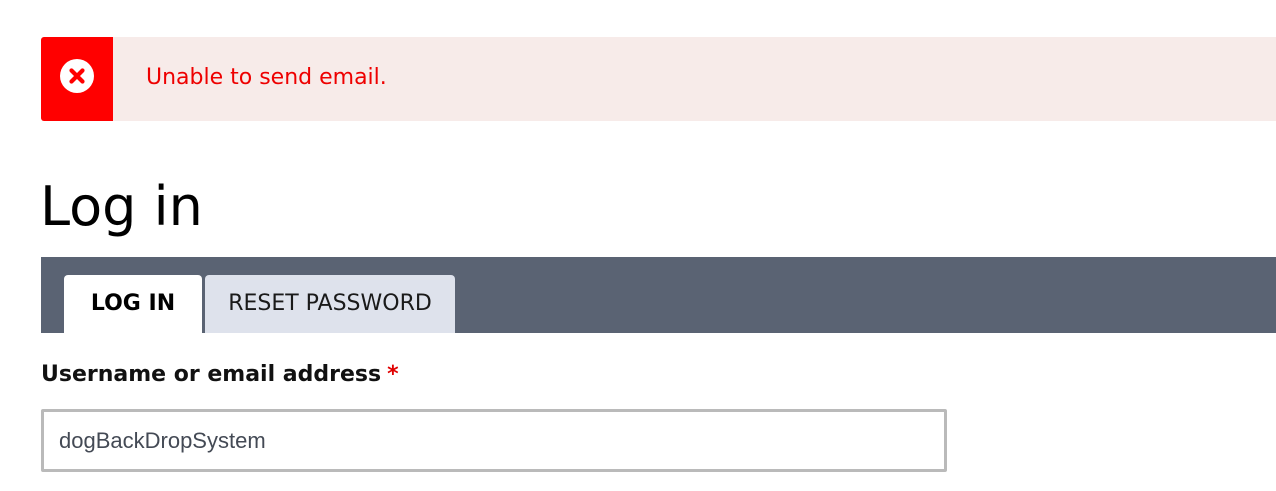  Describe the element at coordinates (121, 206) in the screenshot. I see `page-title: Log in` at that location.